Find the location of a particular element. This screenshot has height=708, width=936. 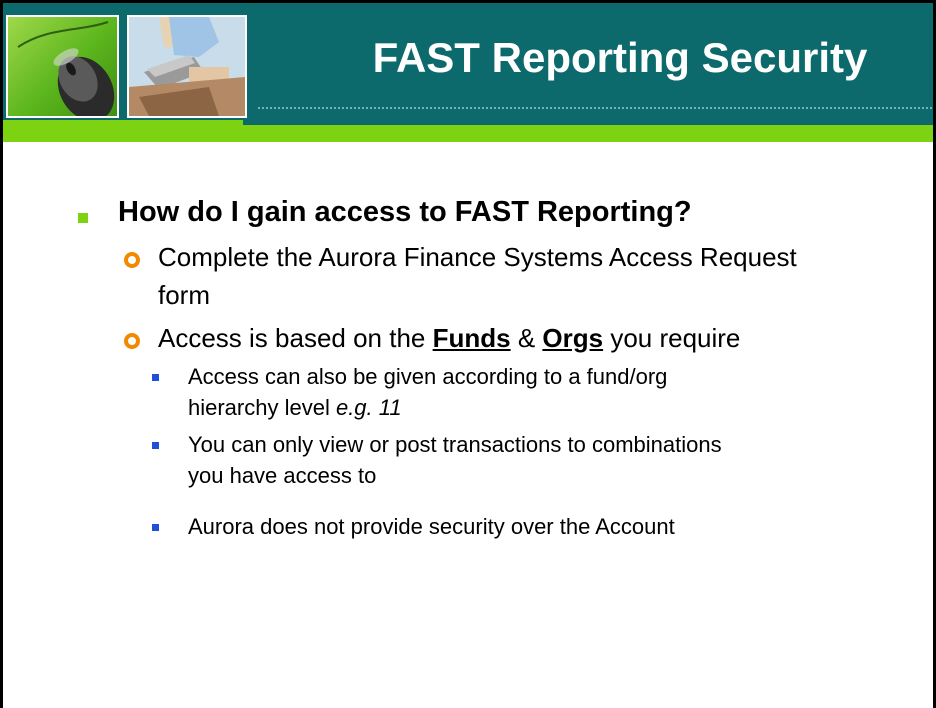

bullet-1-line-2: form is located at coordinates (184, 295).